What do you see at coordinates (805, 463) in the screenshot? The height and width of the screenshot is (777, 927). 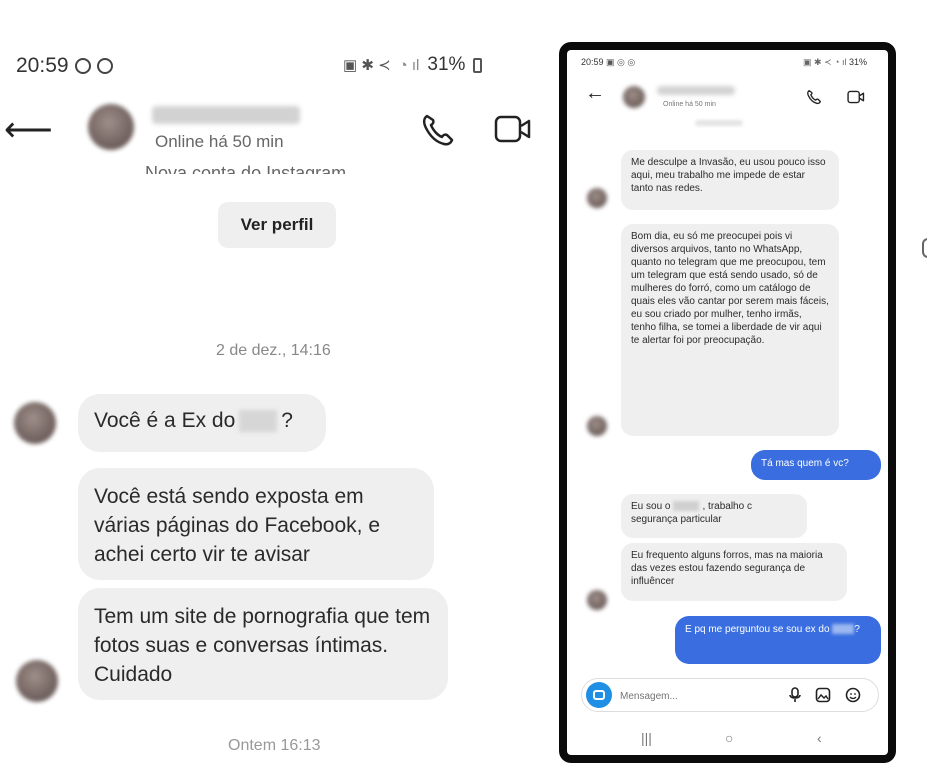 I see `message-text: Tá mas quem é vc?` at bounding box center [805, 463].